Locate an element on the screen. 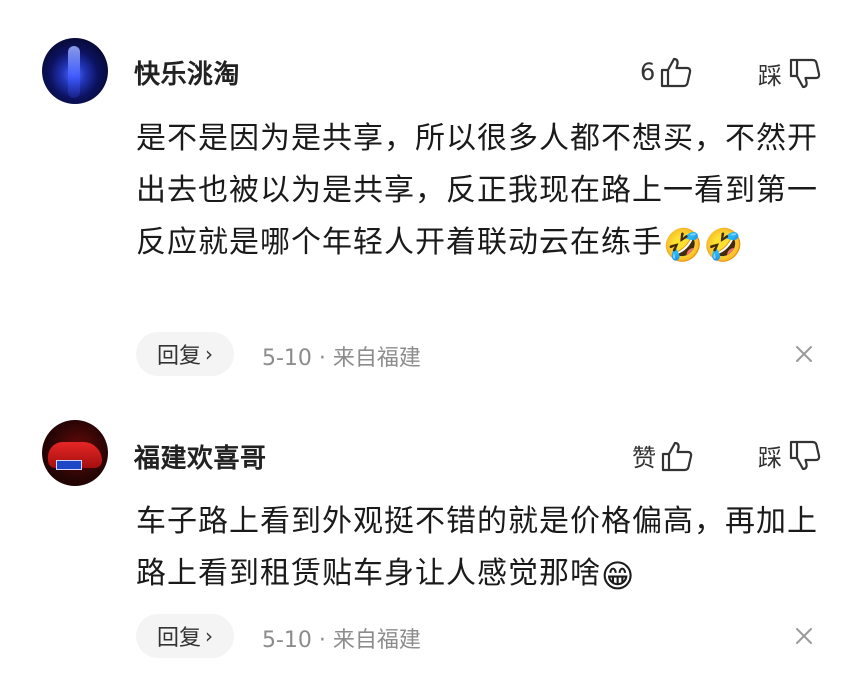  like-button: 赞 is located at coordinates (663, 455).